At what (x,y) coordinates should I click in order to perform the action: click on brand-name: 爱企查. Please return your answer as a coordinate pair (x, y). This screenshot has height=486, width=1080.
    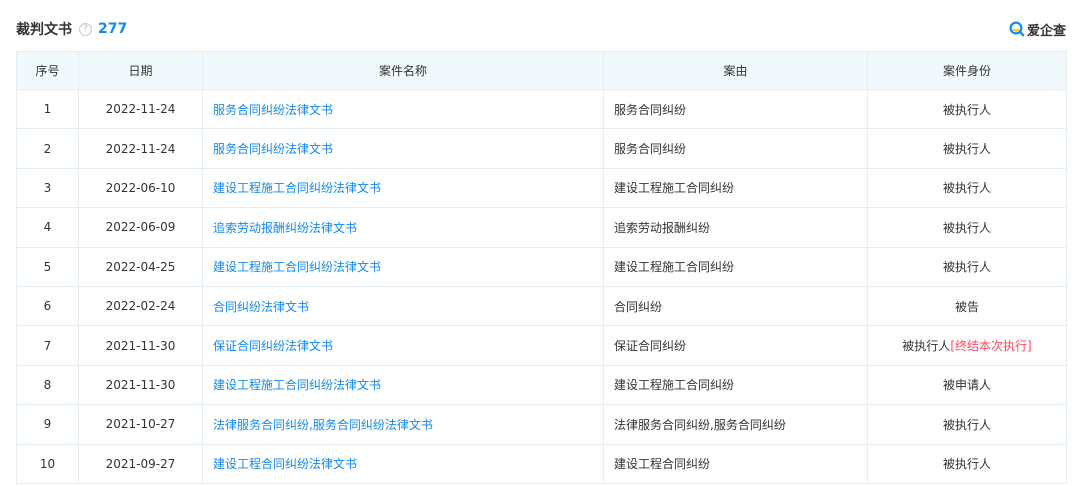
    Looking at the image, I should click on (1046, 31).